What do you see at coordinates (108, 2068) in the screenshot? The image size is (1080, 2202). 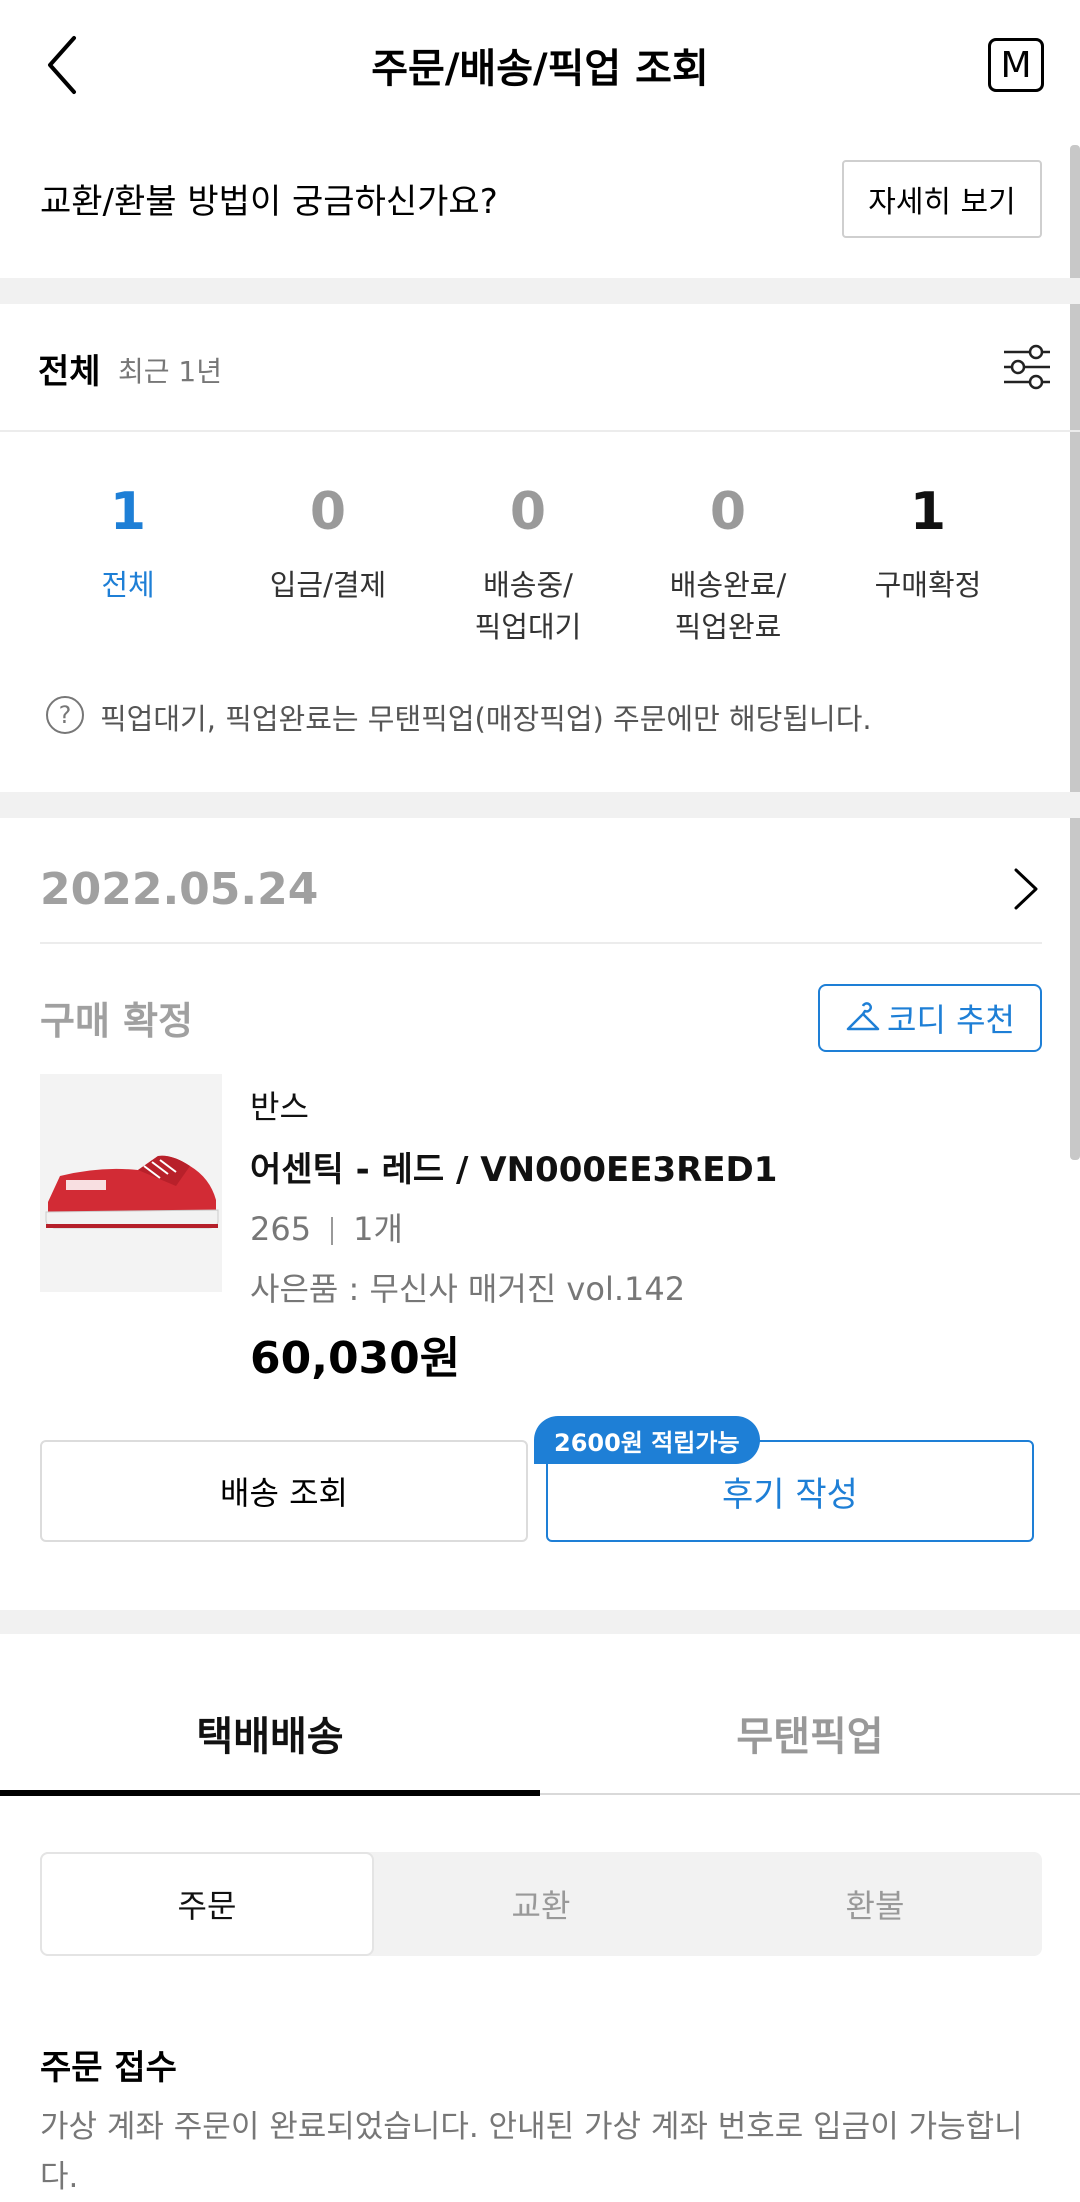 I see `order-received-title: 주문 접수` at bounding box center [108, 2068].